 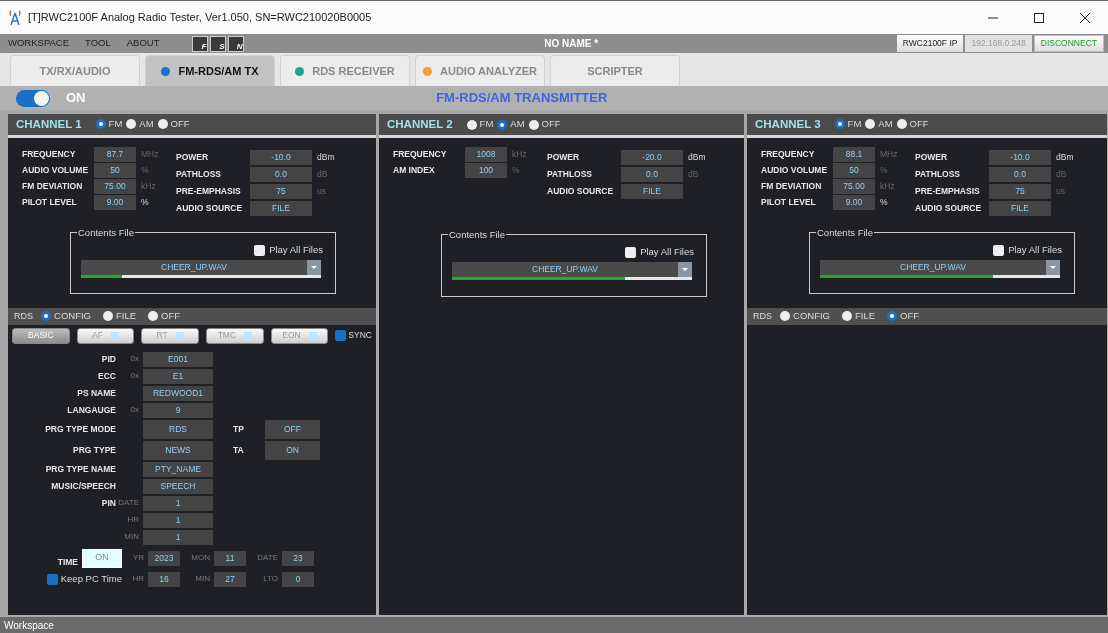 I want to click on prefix-label: HR, so click(x=138, y=579).